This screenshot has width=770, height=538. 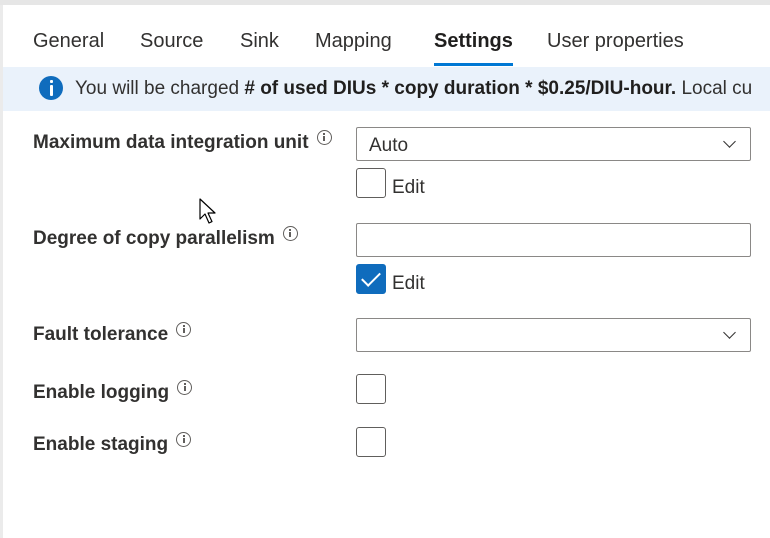 What do you see at coordinates (154, 238) in the screenshot?
I see `parallelism-label: Degree of copy parallelism` at bounding box center [154, 238].